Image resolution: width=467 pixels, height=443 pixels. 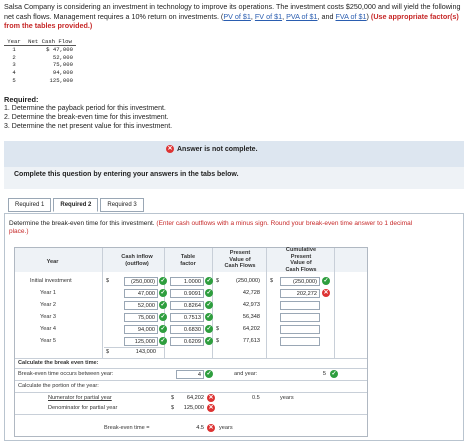 What do you see at coordinates (50, 42) in the screenshot?
I see `col-net-cash-flow: Net Cash Flow` at bounding box center [50, 42].